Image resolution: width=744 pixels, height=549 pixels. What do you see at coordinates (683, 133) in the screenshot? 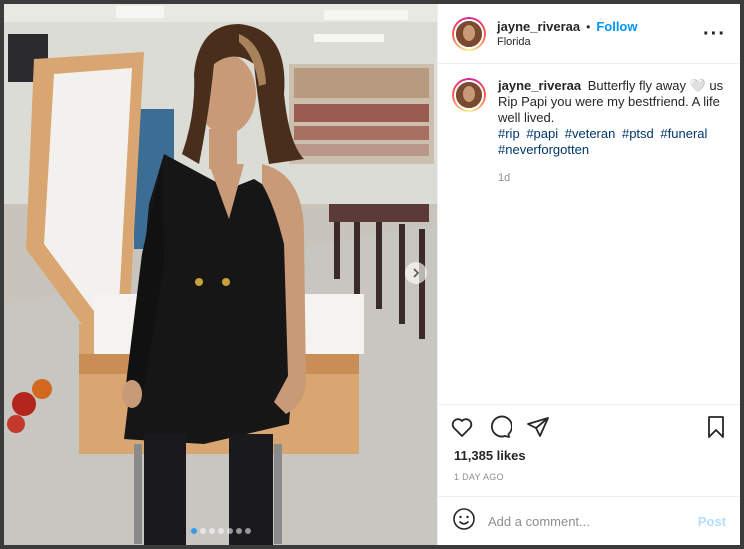
I see `hashtag-link: #funeral` at bounding box center [683, 133].